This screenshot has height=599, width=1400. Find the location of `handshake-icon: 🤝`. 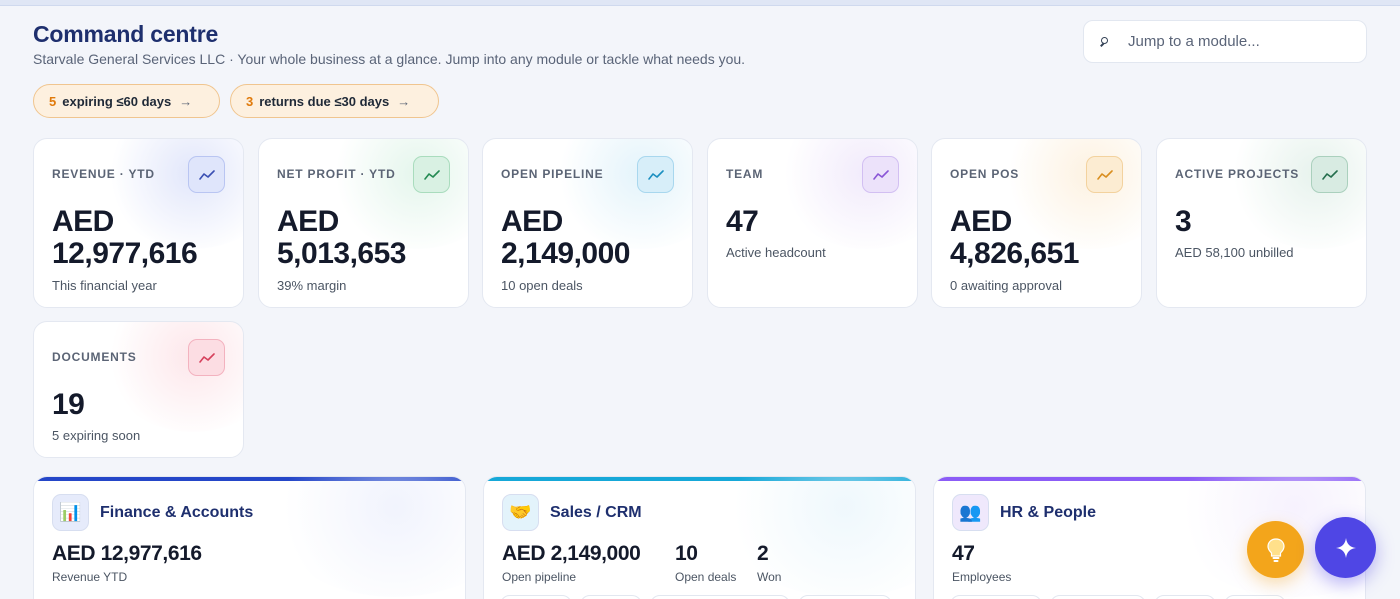

handshake-icon: 🤝 is located at coordinates (520, 512).